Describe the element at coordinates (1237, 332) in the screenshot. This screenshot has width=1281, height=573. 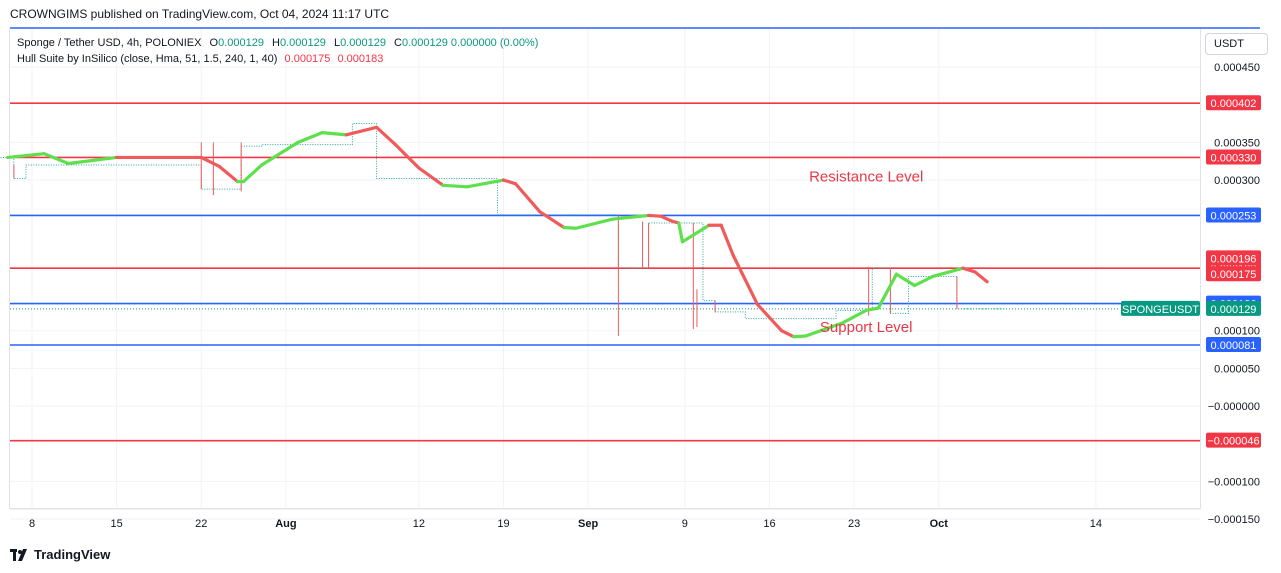
I see `y-tick-label: 0.000100` at that location.